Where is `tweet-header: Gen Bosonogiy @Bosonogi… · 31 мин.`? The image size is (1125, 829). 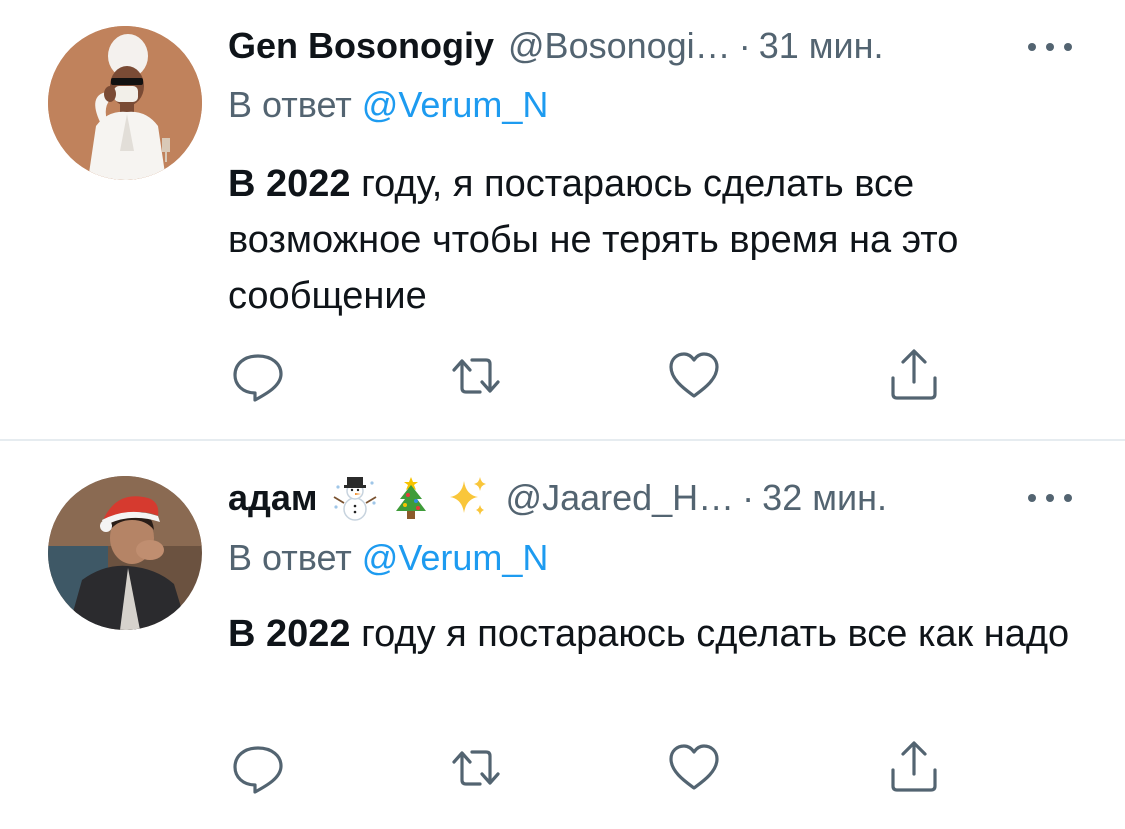
tweet-header: Gen Bosonogiy @Bosonogi… · 31 мин. is located at coordinates (555, 46).